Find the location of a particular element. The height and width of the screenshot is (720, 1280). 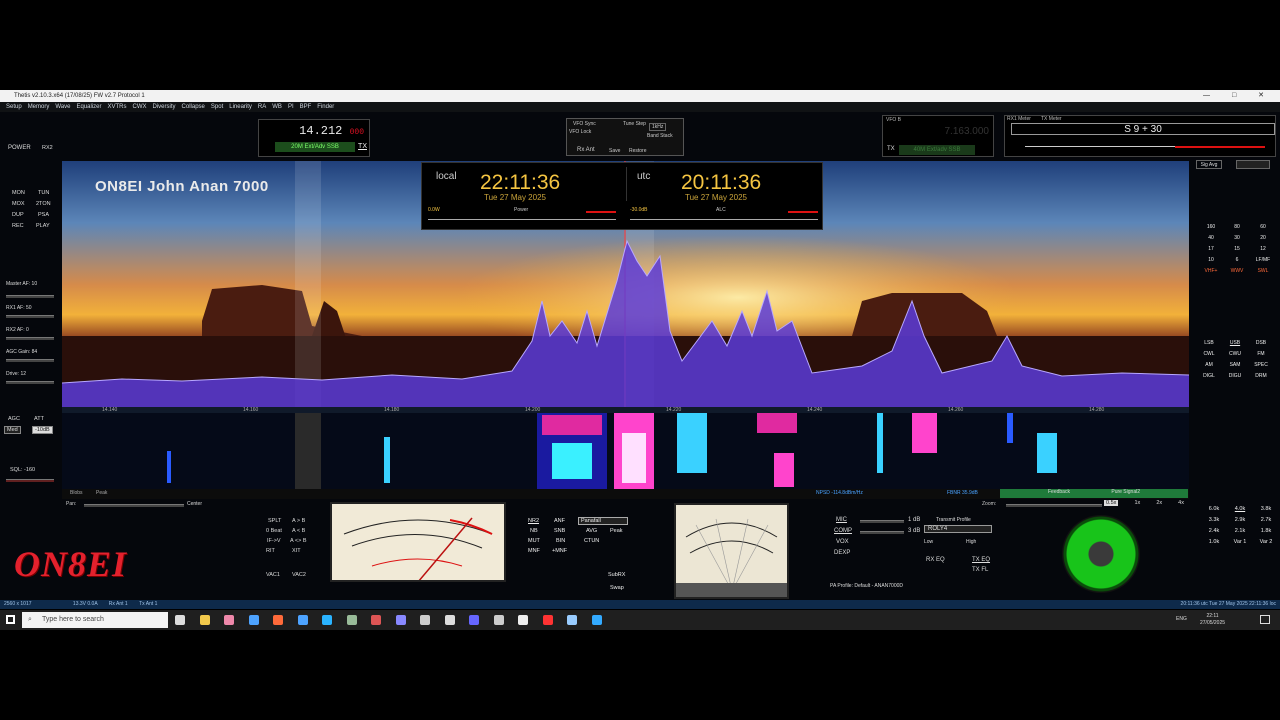

taskbar-clock: 22:11 27/05/2025 is located at coordinates (1212, 620).